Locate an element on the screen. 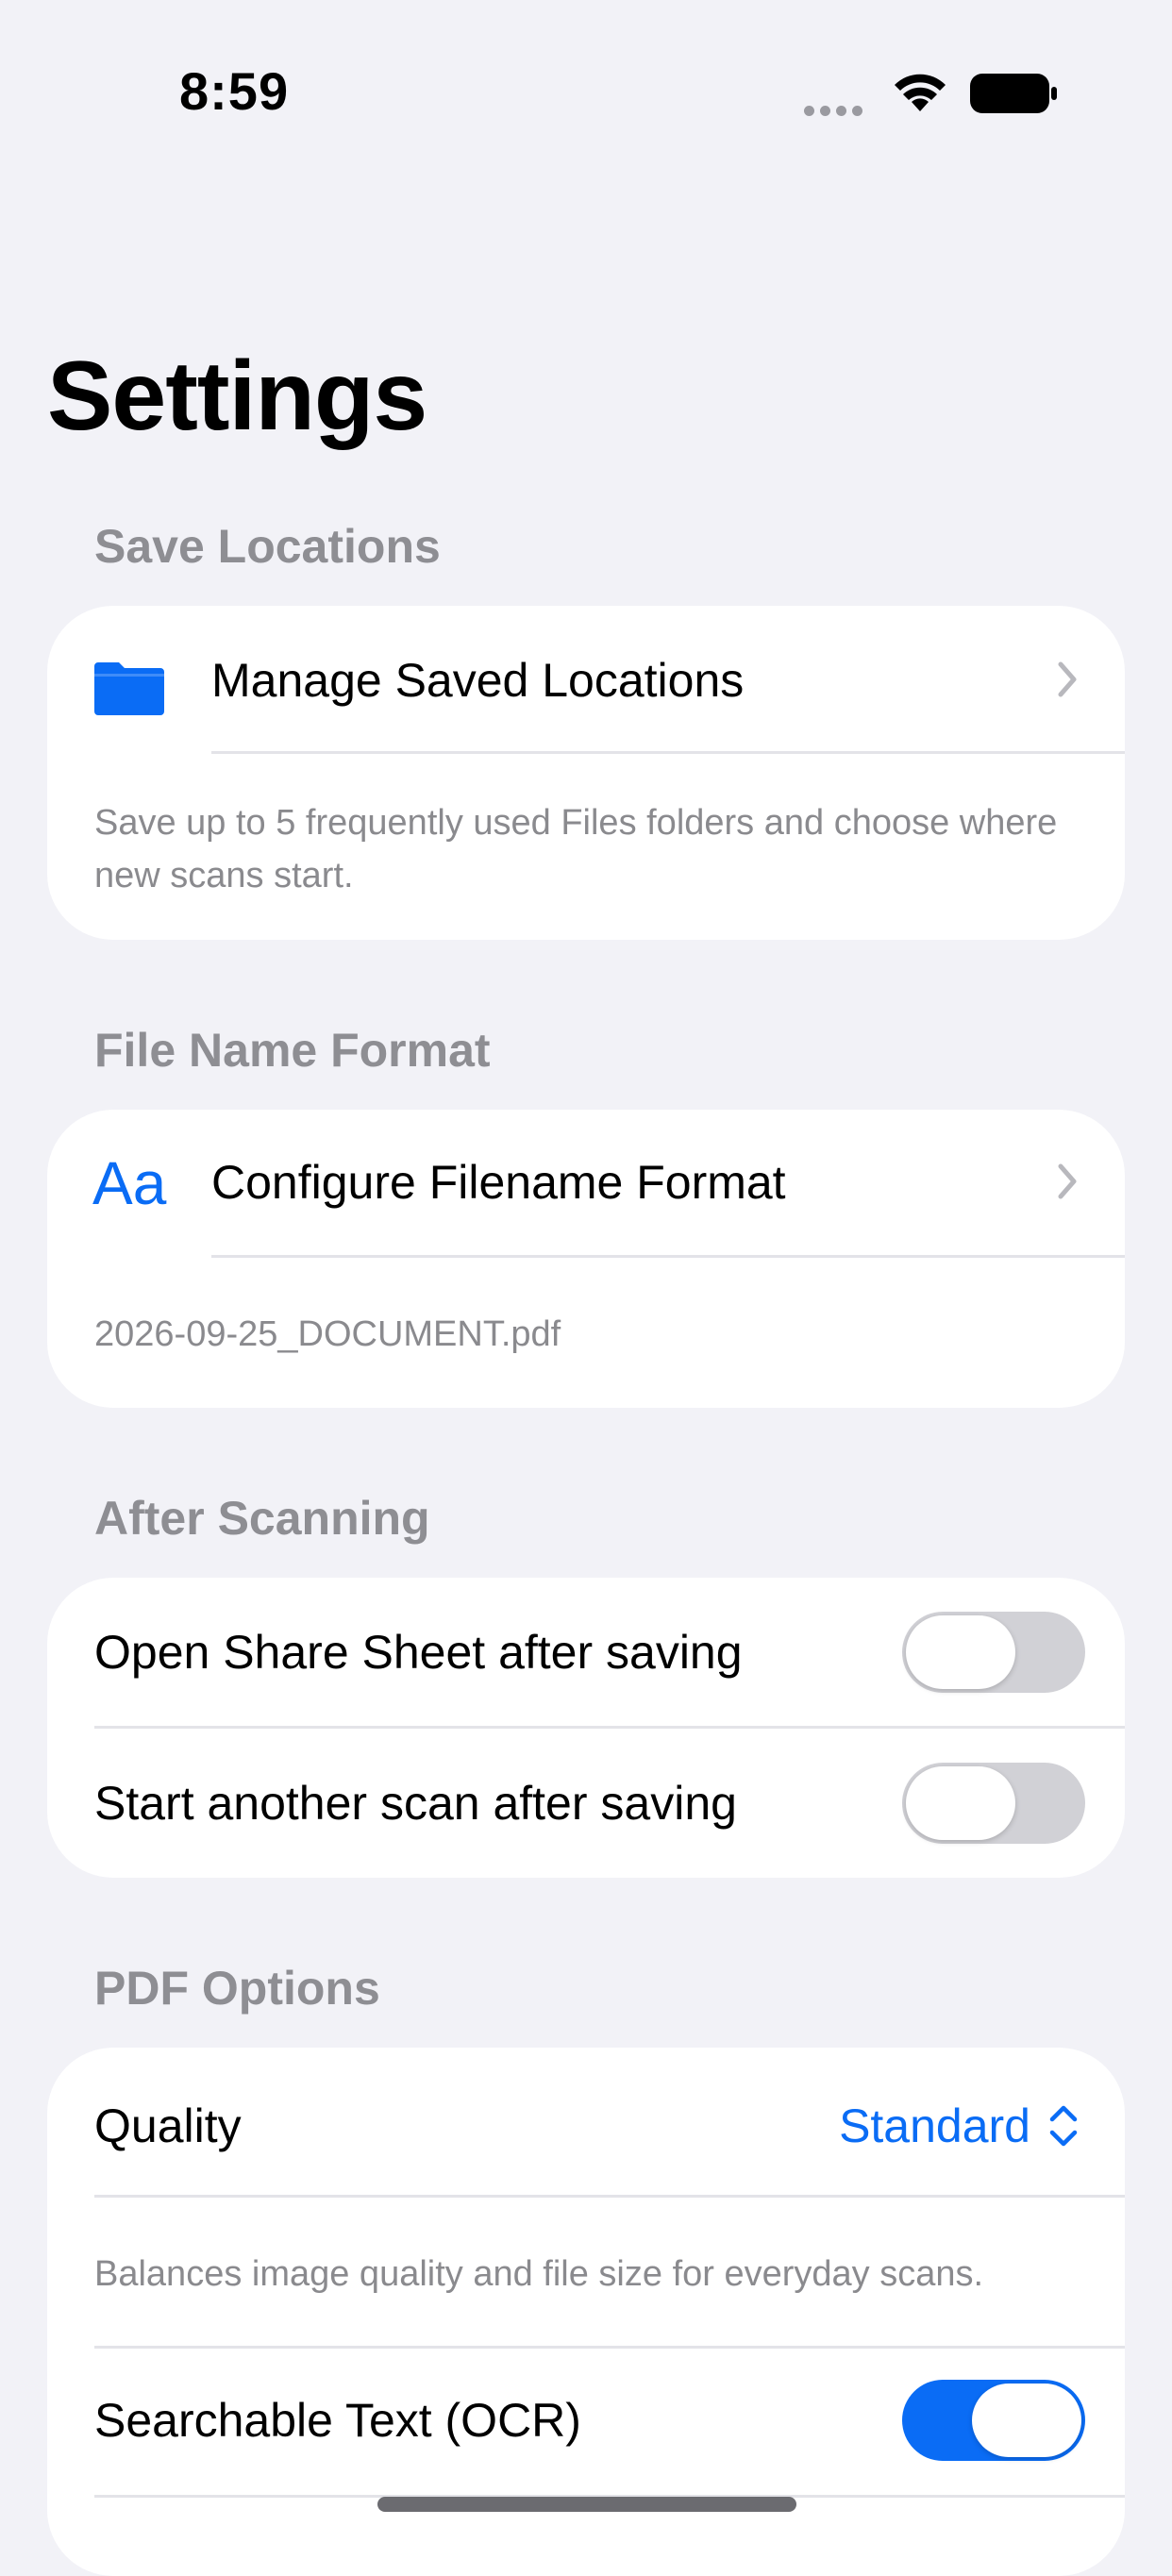 This screenshot has width=1172, height=2576. quality-row: Quality Standard is located at coordinates (586, 2122).